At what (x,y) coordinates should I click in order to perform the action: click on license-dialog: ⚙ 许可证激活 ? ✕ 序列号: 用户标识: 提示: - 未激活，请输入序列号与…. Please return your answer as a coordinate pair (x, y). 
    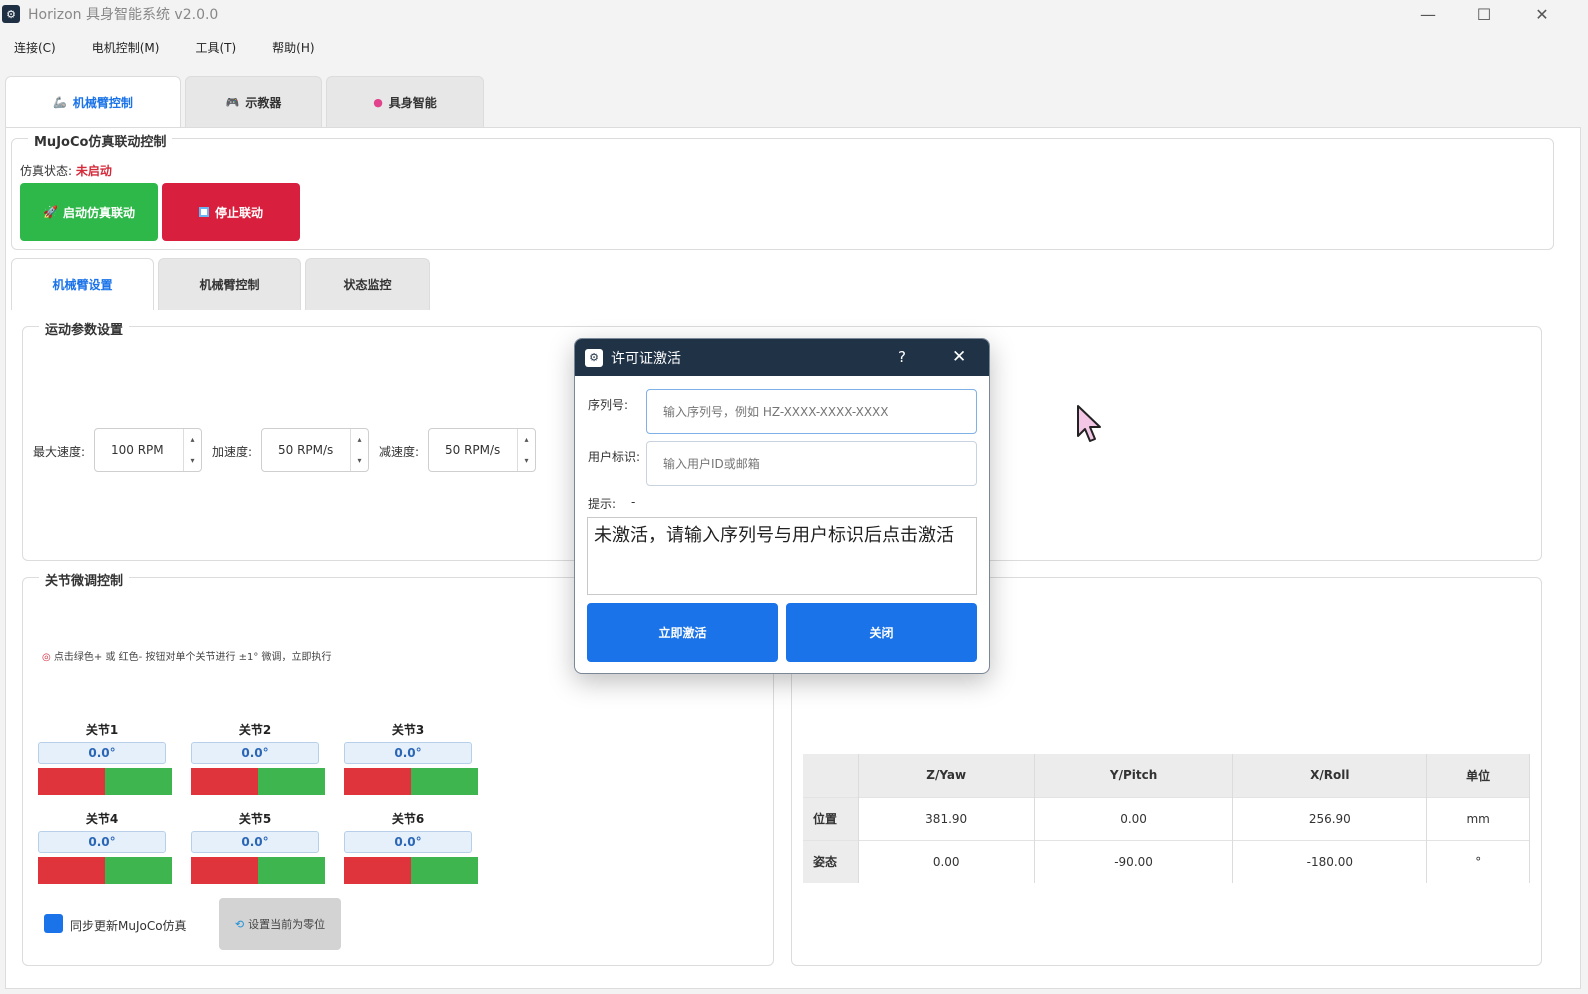
    Looking at the image, I should click on (782, 506).